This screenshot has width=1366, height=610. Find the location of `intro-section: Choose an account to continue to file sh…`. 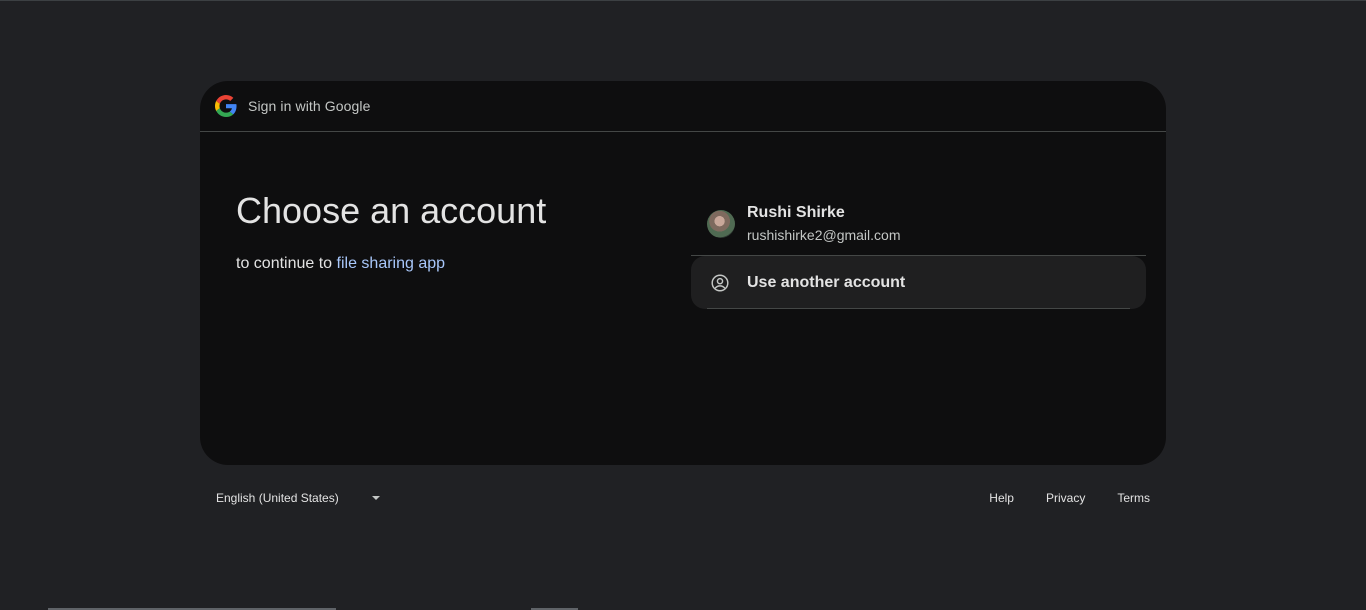

intro-section: Choose an account to continue to file sh… is located at coordinates (446, 231).